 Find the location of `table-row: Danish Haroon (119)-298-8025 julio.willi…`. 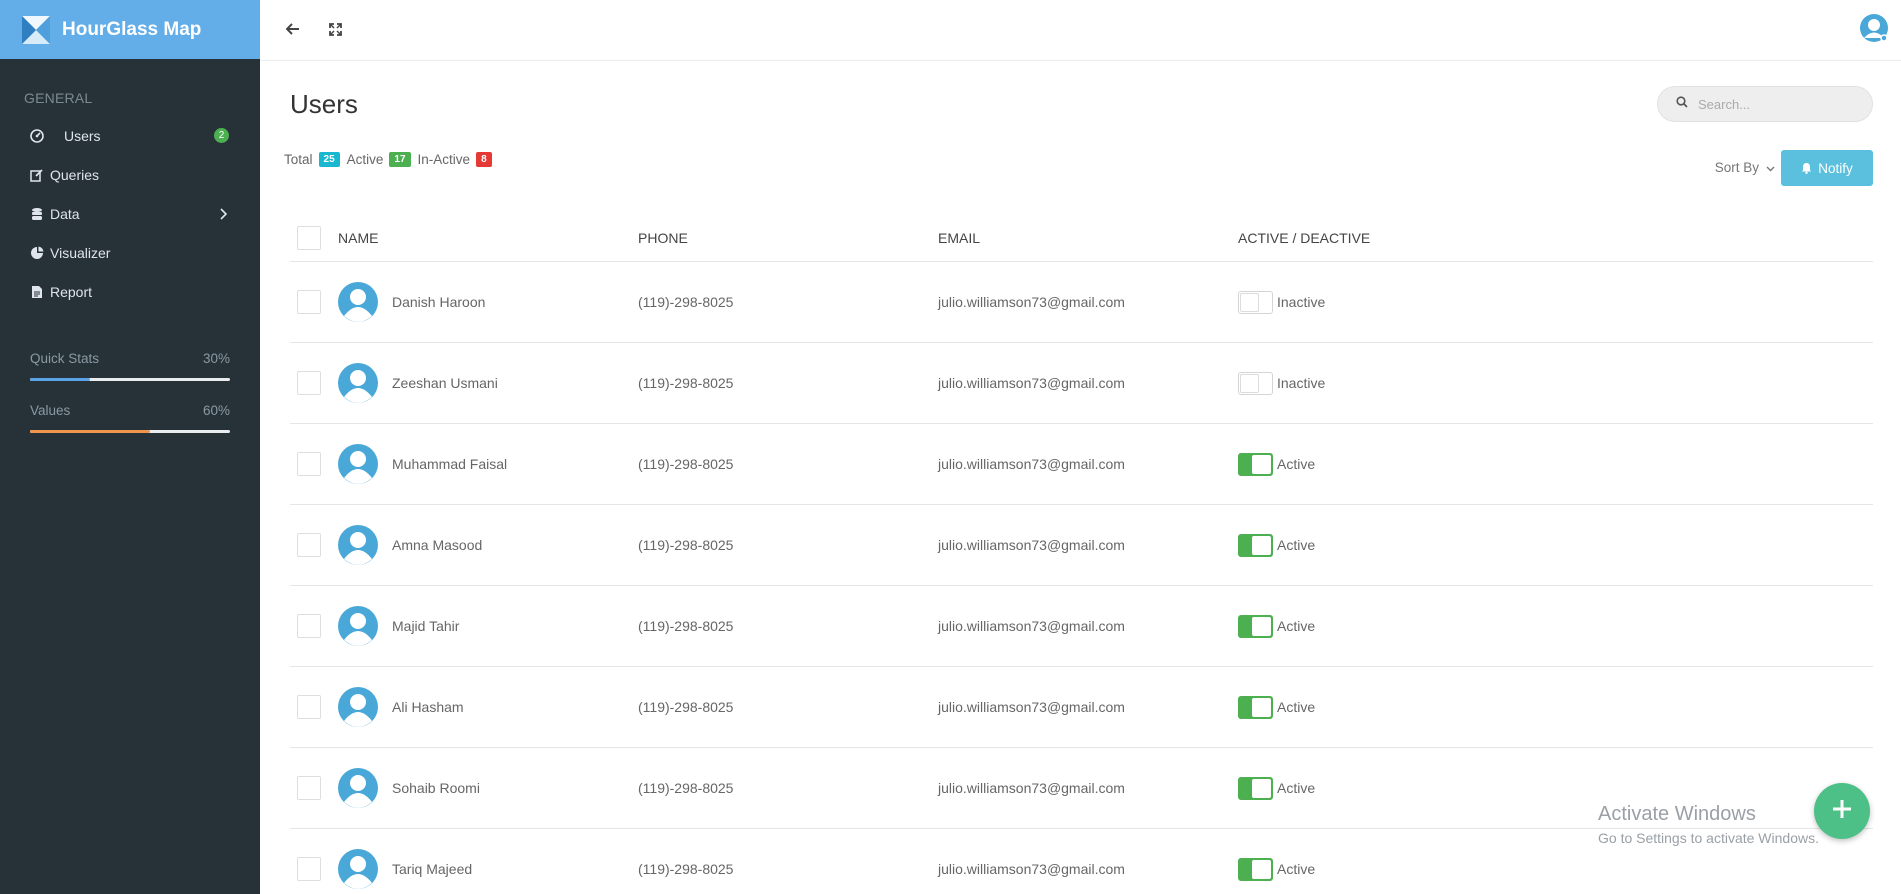

table-row: Danish Haroon (119)-298-8025 julio.willi… is located at coordinates (1081, 302).